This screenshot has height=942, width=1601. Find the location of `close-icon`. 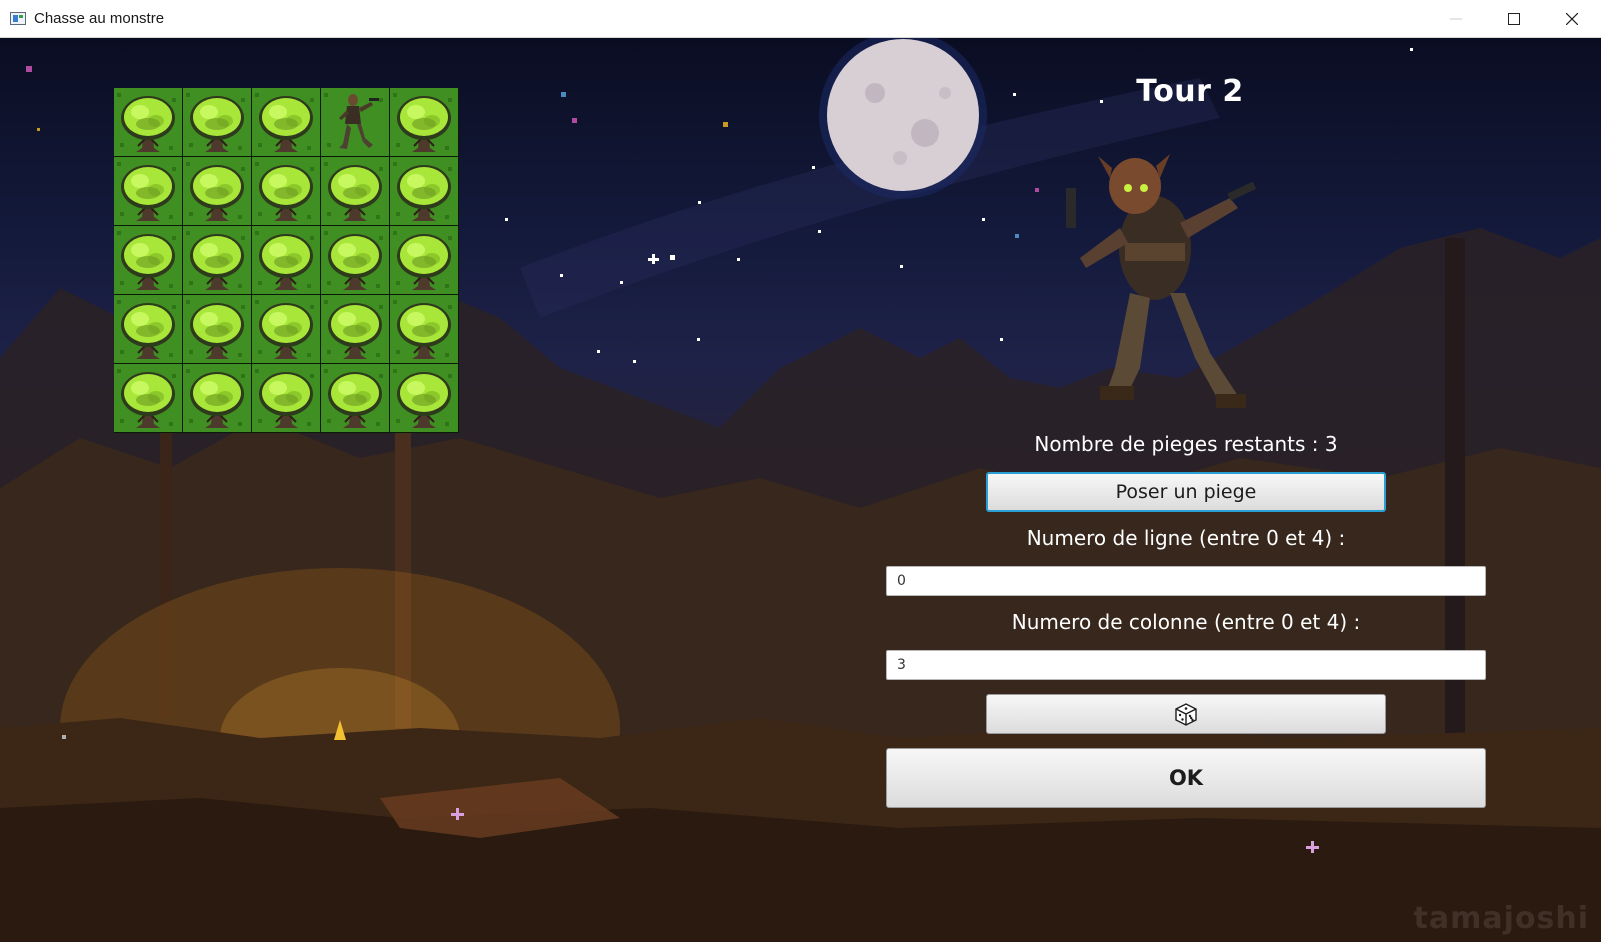

close-icon is located at coordinates (1572, 19).